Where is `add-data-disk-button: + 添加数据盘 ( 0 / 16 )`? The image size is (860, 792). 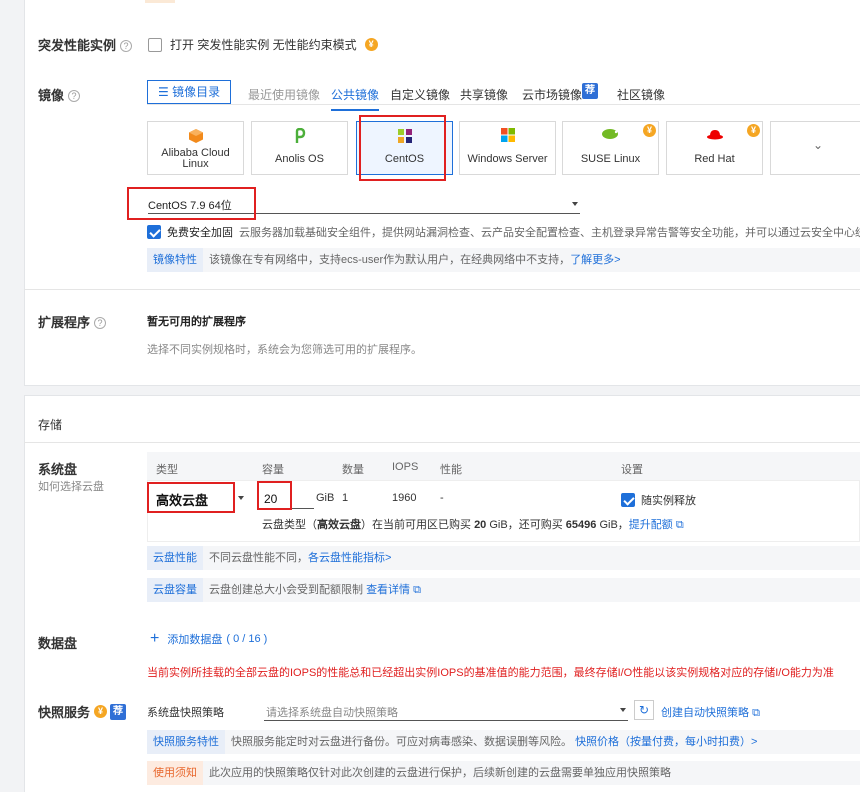 add-data-disk-button: + 添加数据盘 ( 0 / 16 ) is located at coordinates (208, 639).